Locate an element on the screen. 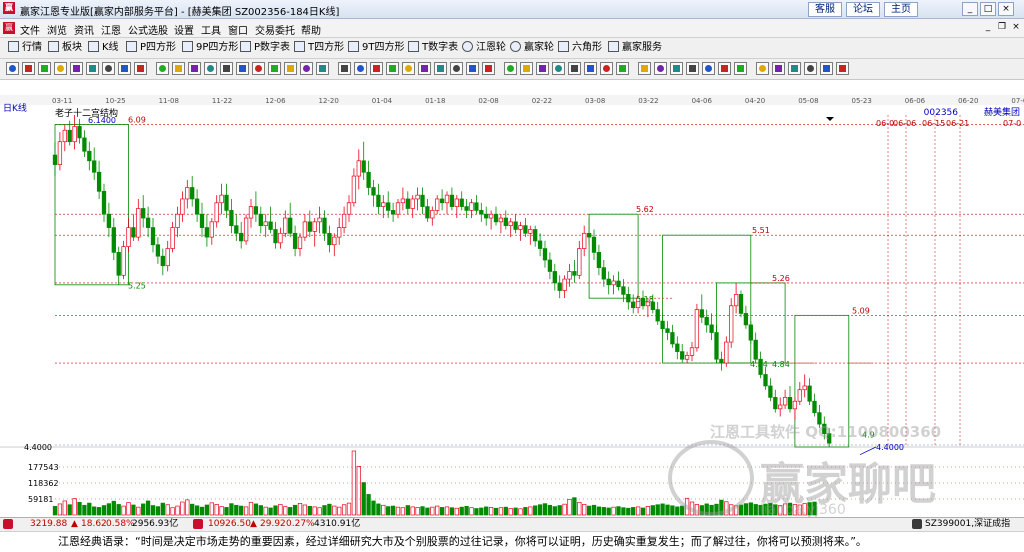 Image resolution: width=1024 pixels, height=552 pixels. link-tool-icon is located at coordinates (842, 68).